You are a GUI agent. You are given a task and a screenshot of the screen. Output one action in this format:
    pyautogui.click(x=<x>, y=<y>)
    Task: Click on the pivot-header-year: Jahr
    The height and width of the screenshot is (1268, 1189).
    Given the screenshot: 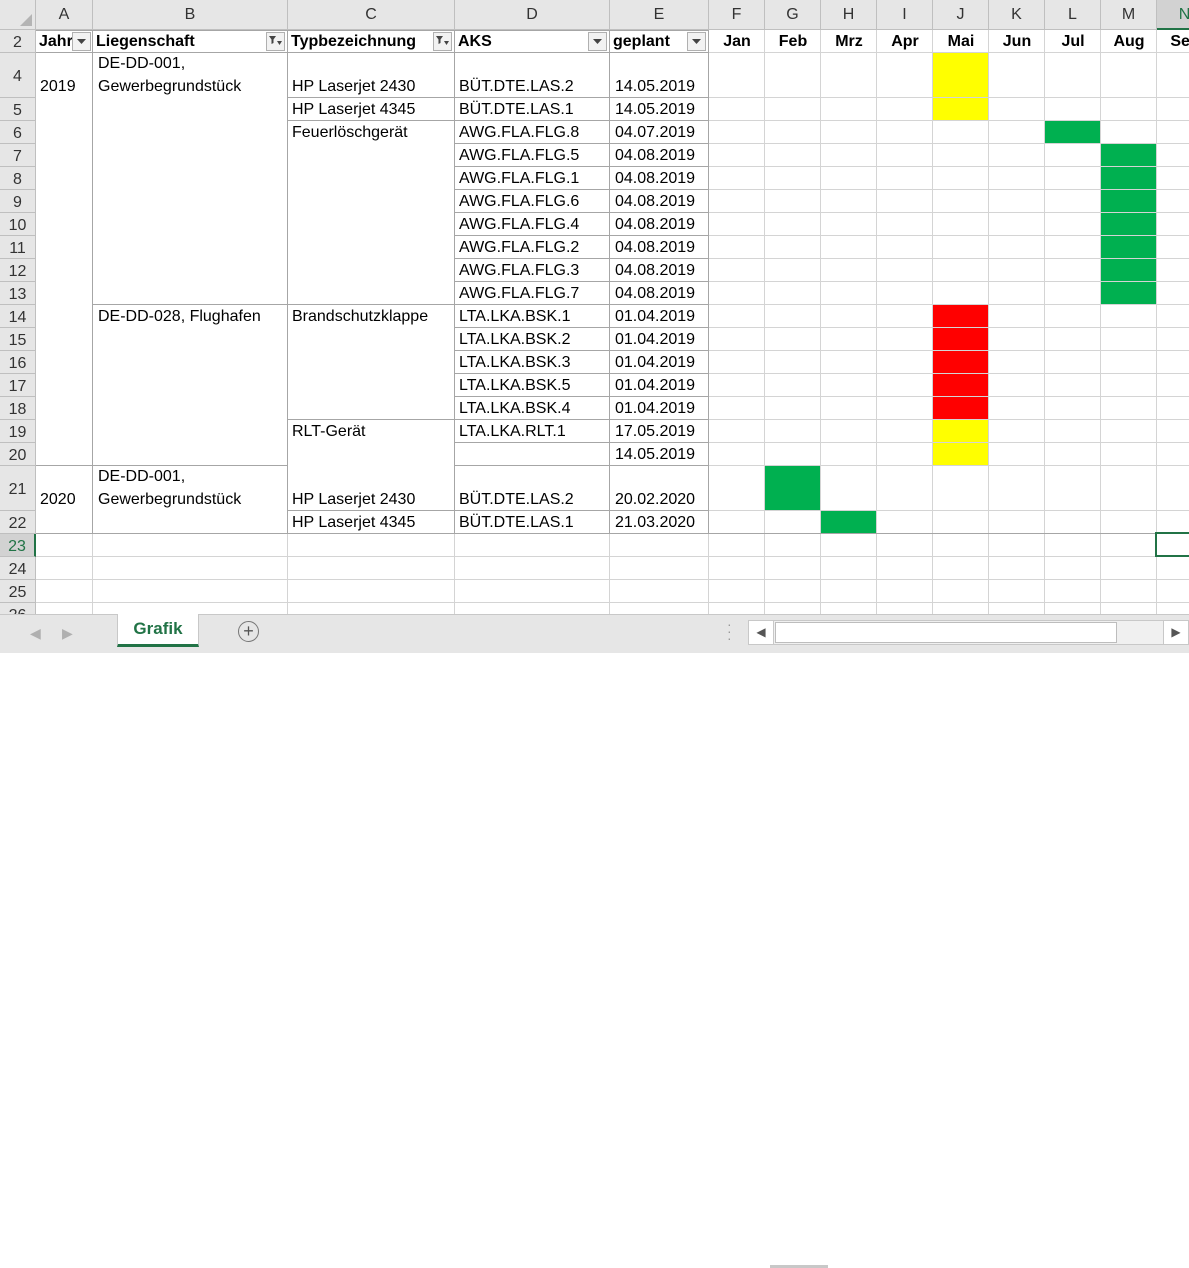 What is the action you would take?
    pyautogui.click(x=55, y=42)
    